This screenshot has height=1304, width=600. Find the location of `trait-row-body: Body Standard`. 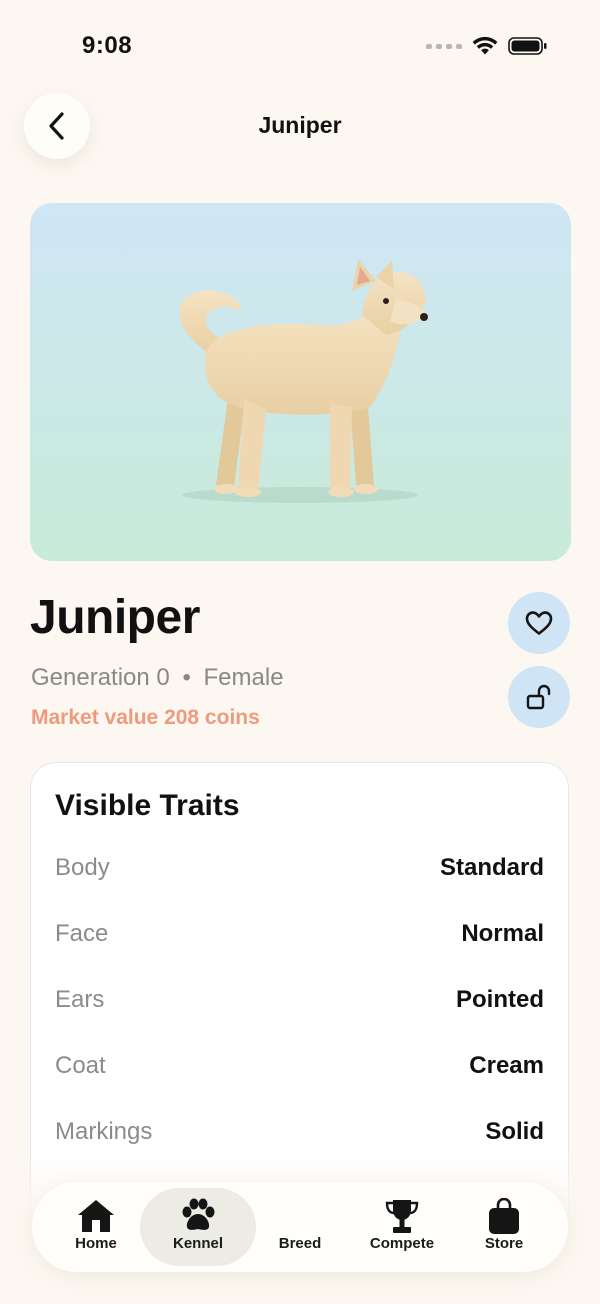

trait-row-body: Body Standard is located at coordinates (299, 868).